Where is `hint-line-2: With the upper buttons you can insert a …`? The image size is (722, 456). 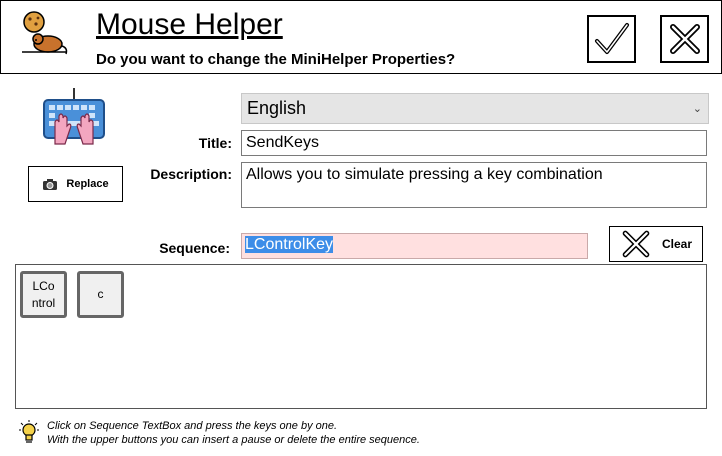 hint-line-2: With the upper buttons you can insert a … is located at coordinates (233, 440).